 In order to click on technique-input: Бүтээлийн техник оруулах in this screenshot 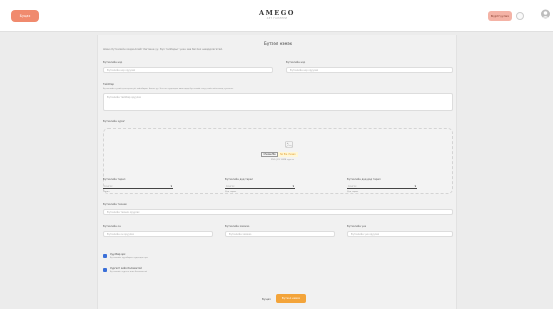, I will do `click(278, 212)`.